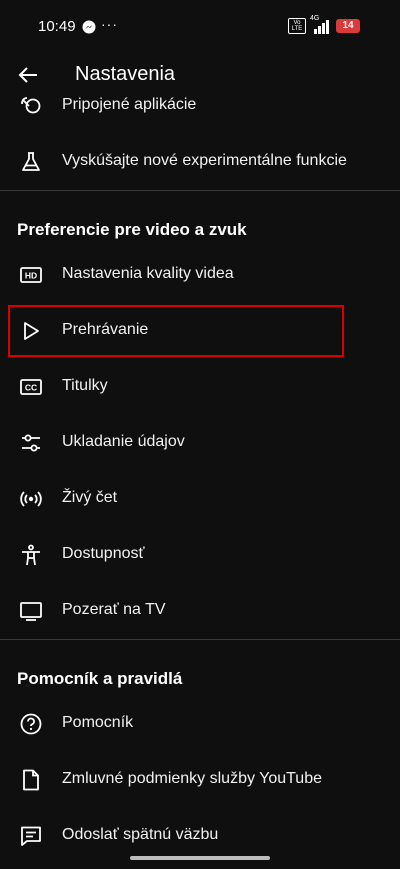 The height and width of the screenshot is (869, 400). Describe the element at coordinates (31, 724) in the screenshot. I see `help-icon` at that location.